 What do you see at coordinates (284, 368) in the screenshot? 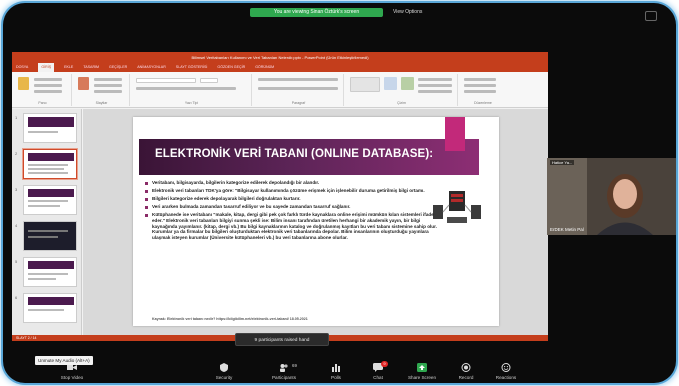
I see `participants-icon` at bounding box center [284, 368].